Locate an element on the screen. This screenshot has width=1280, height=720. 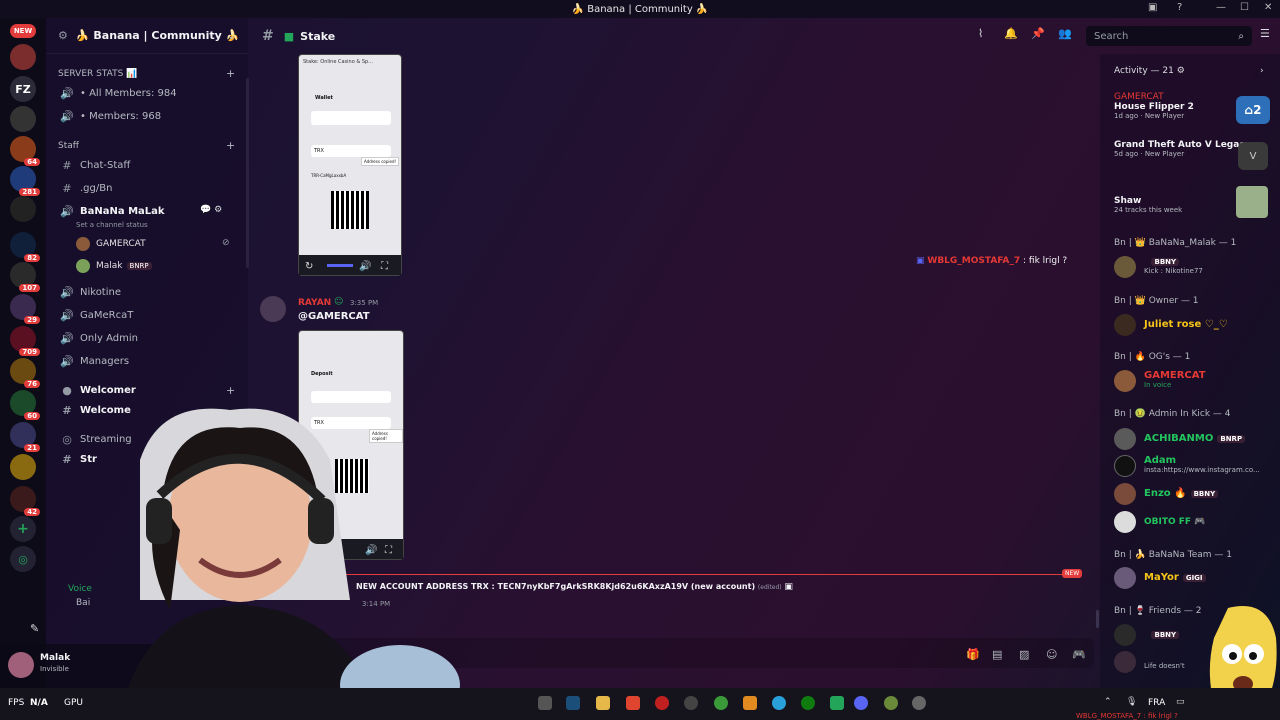
taskbar-app-icon is located at coordinates (545, 703).